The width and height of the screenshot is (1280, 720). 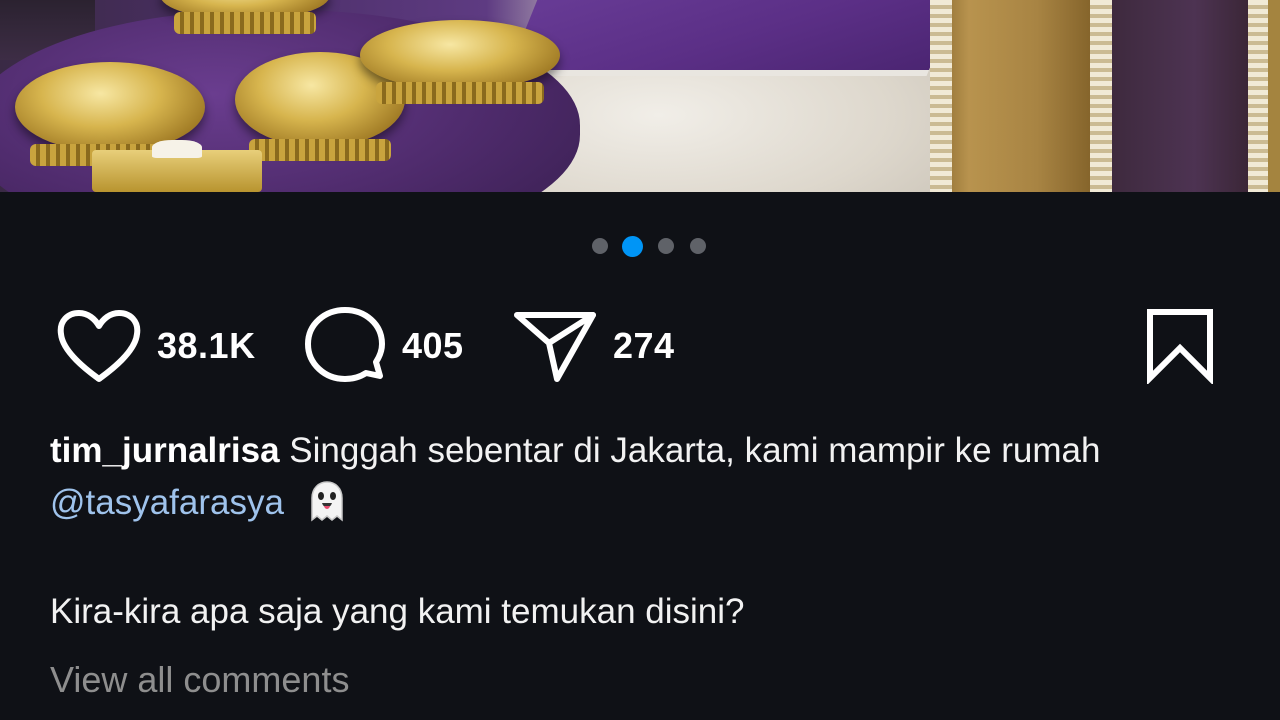 I want to click on comment-bubble-icon, so click(x=345, y=344).